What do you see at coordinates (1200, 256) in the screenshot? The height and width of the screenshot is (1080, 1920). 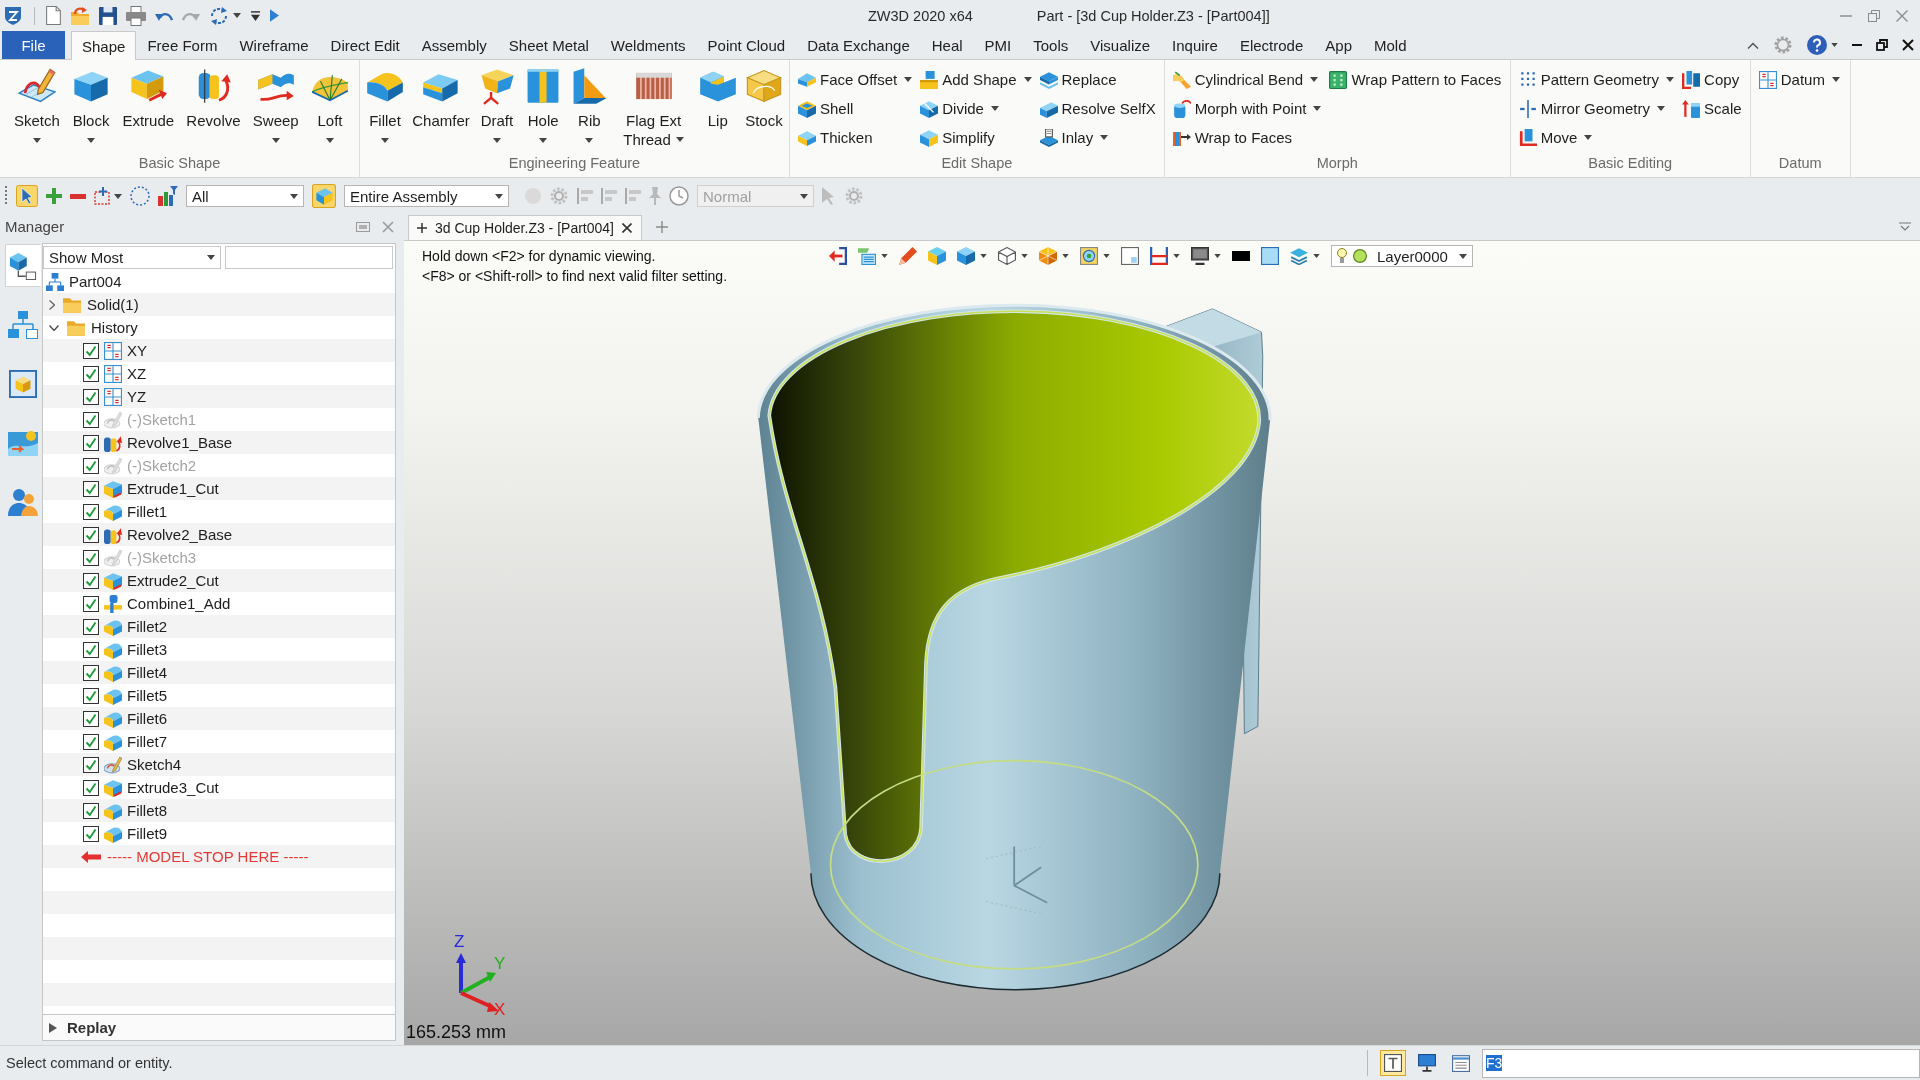 I see `monitor-icon` at bounding box center [1200, 256].